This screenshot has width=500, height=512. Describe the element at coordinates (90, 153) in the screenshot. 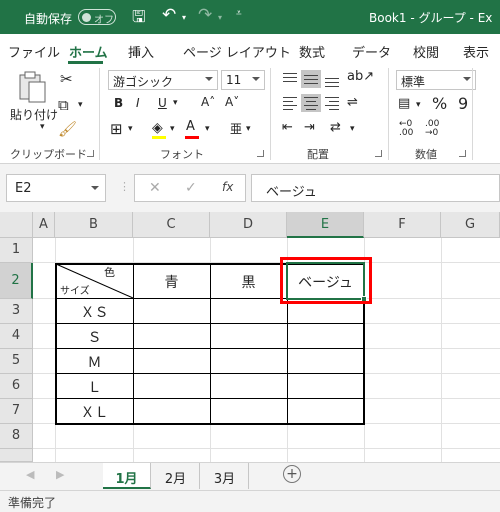

I see `clipboard-launcher-icon` at that location.